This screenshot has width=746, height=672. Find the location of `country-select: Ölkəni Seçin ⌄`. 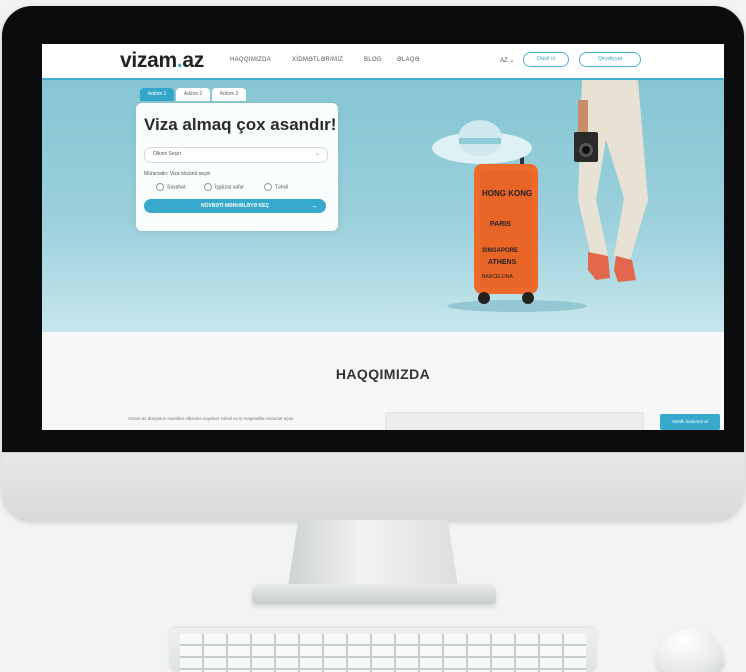

country-select: Ölkəni Seçin ⌄ is located at coordinates (236, 155).